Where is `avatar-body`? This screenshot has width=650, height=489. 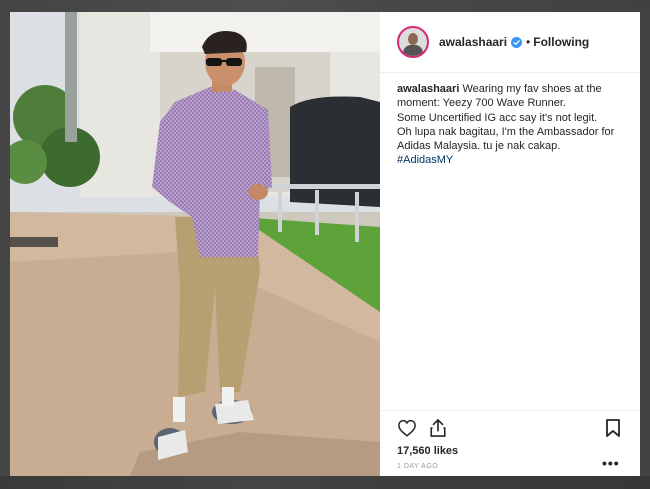
avatar-body is located at coordinates (413, 50).